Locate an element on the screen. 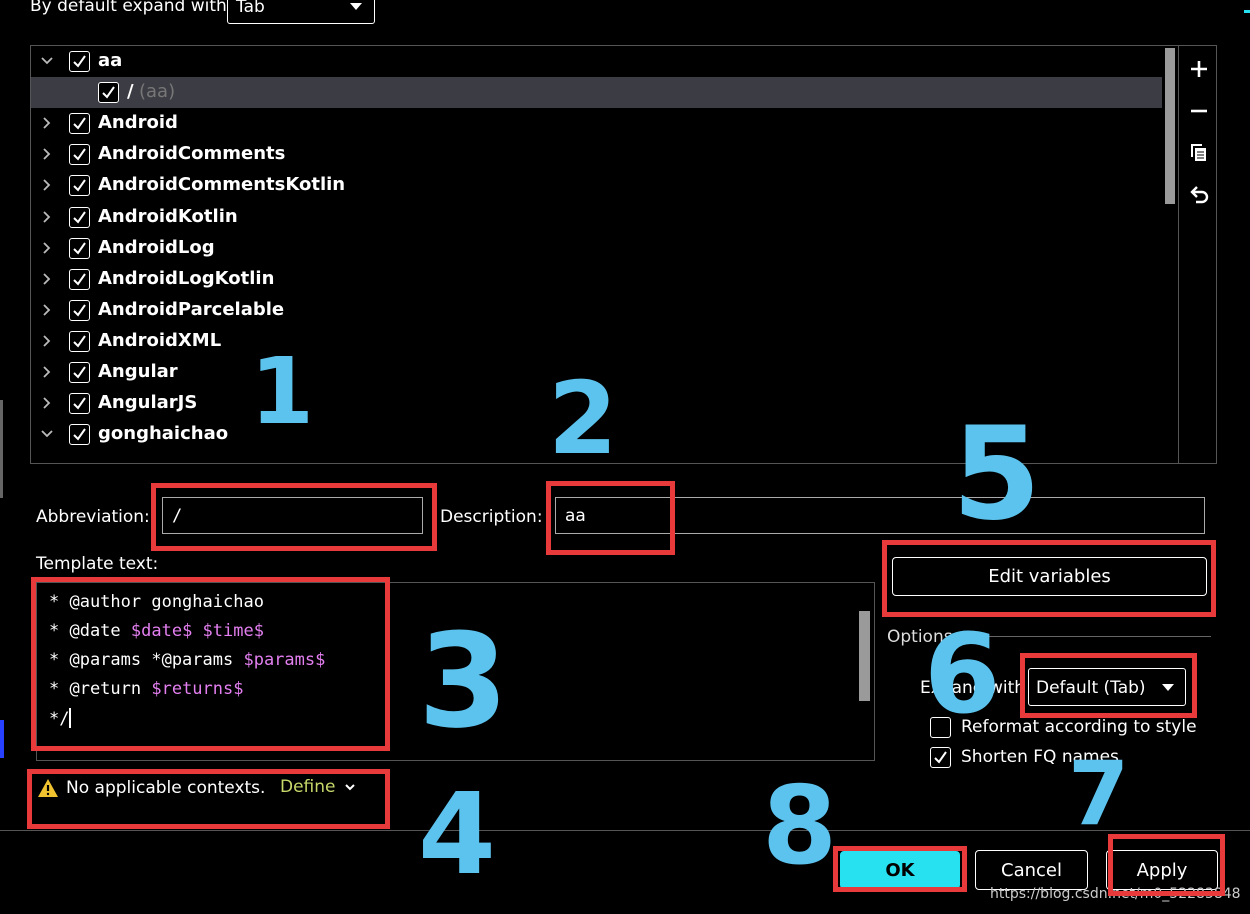 The height and width of the screenshot is (914, 1250). reformat-label: Reformat according to style is located at coordinates (1079, 727).